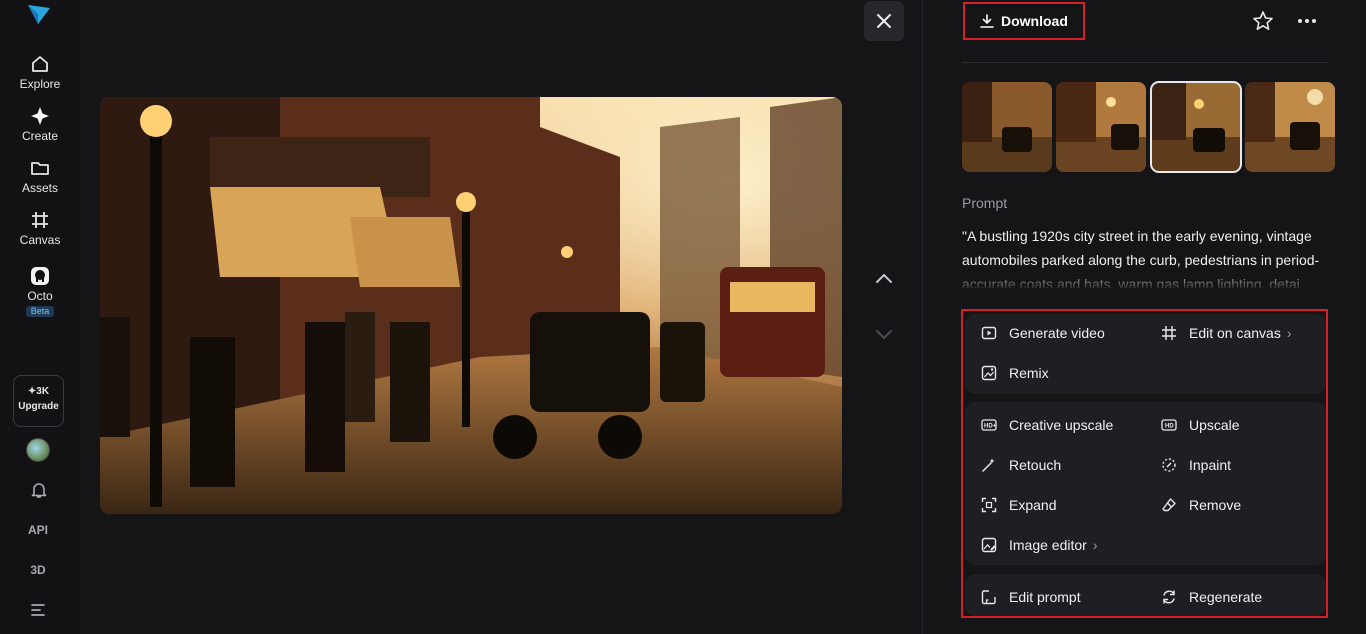  Describe the element at coordinates (1029, 373) in the screenshot. I see `remix-label: Remix` at that location.